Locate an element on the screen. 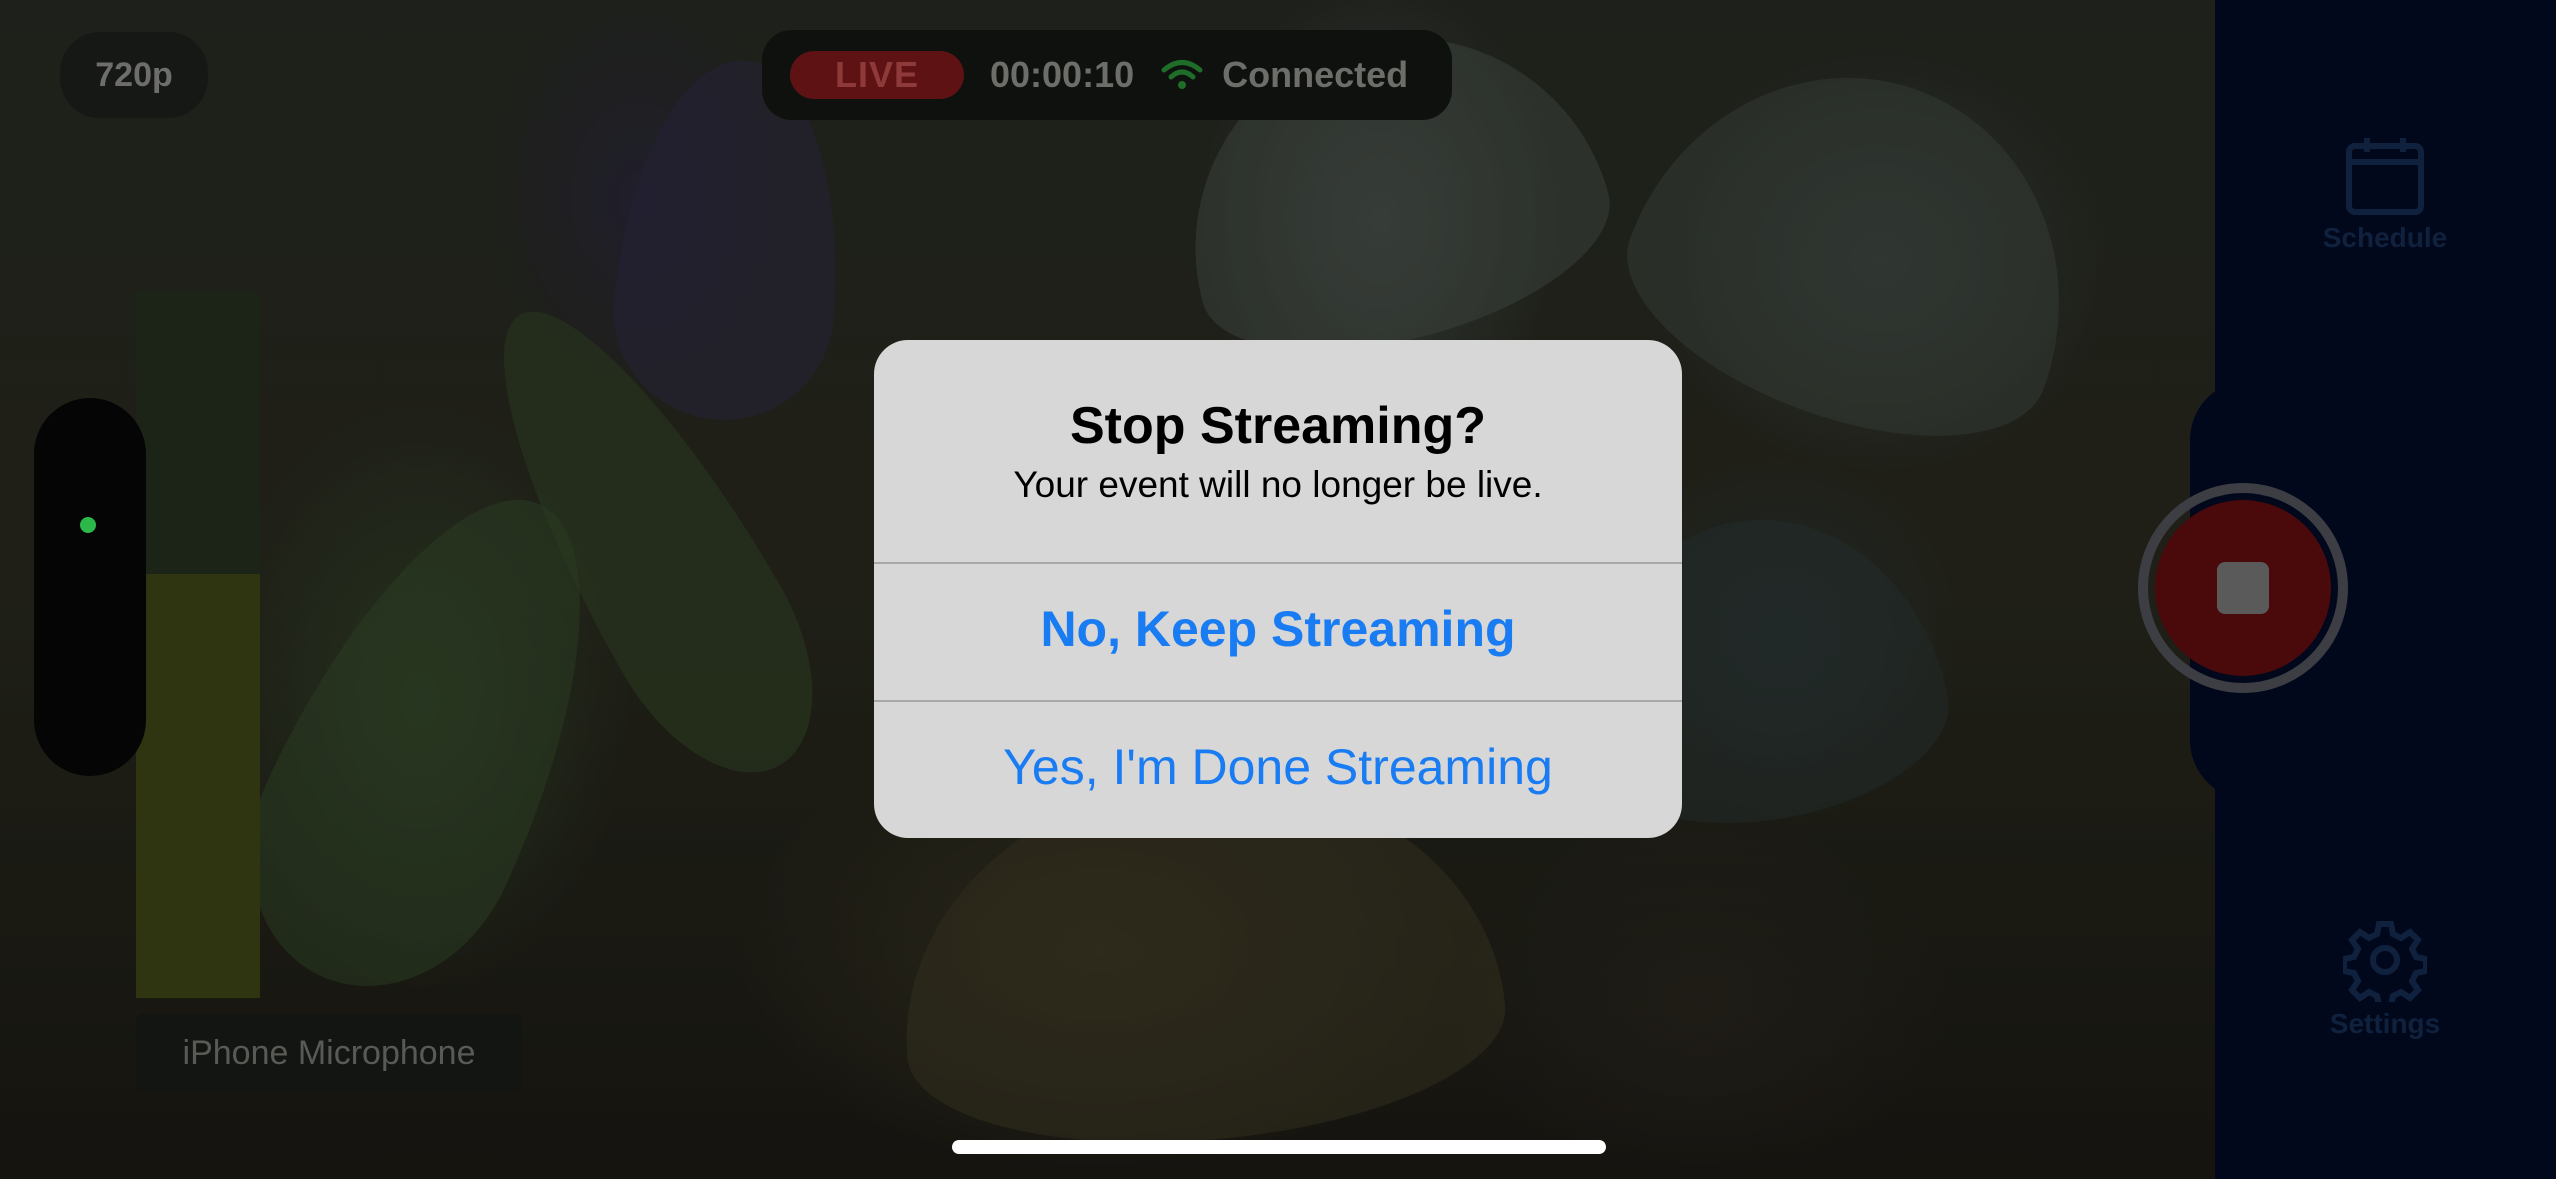 The width and height of the screenshot is (2556, 1179). stop-button-core is located at coordinates (2243, 588).